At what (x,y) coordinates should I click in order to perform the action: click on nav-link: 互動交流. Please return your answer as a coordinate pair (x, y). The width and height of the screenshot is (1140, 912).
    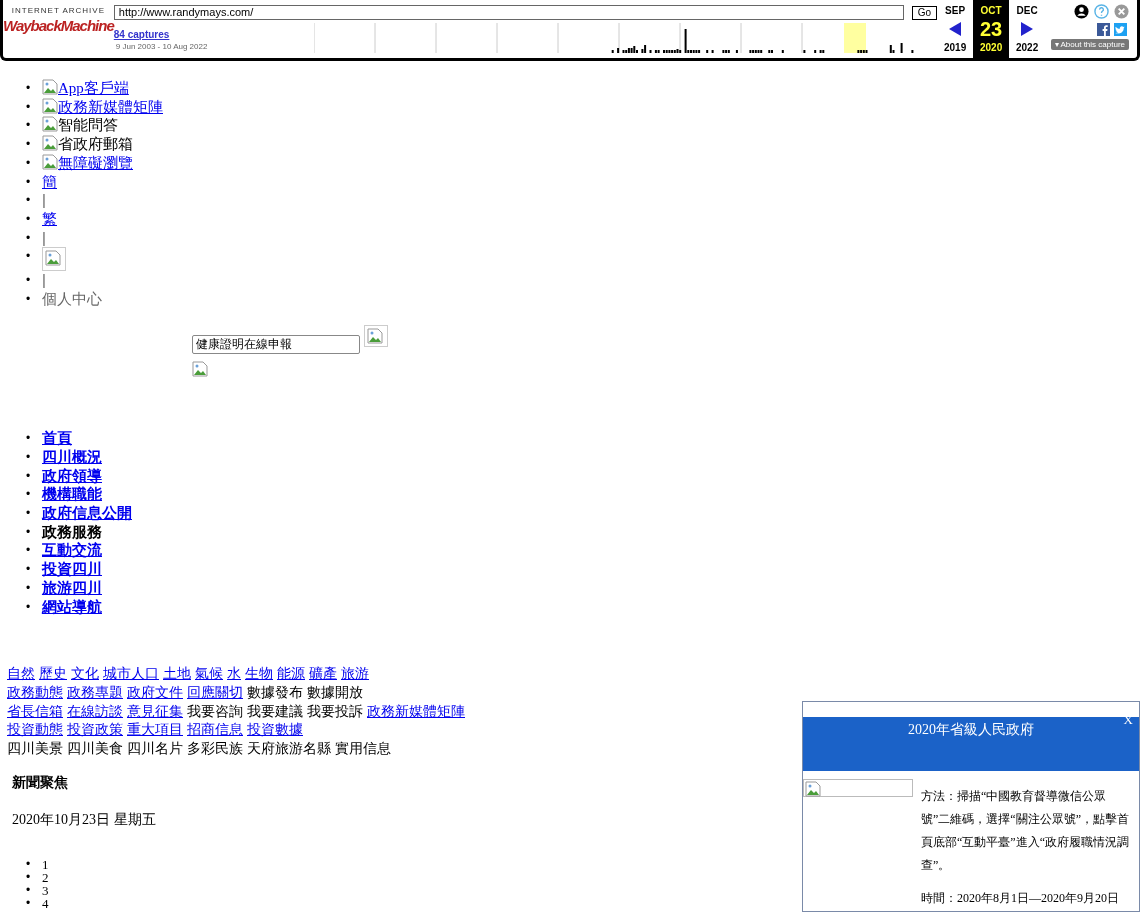
    Looking at the image, I should click on (72, 551).